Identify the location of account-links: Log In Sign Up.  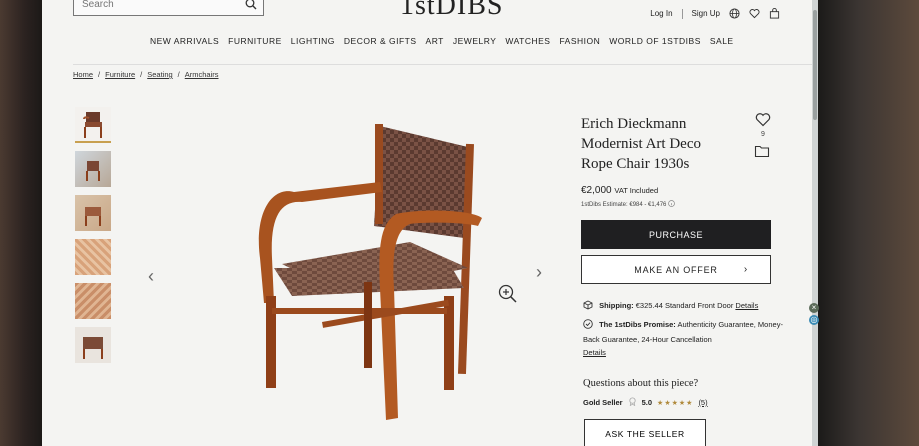
(715, 13).